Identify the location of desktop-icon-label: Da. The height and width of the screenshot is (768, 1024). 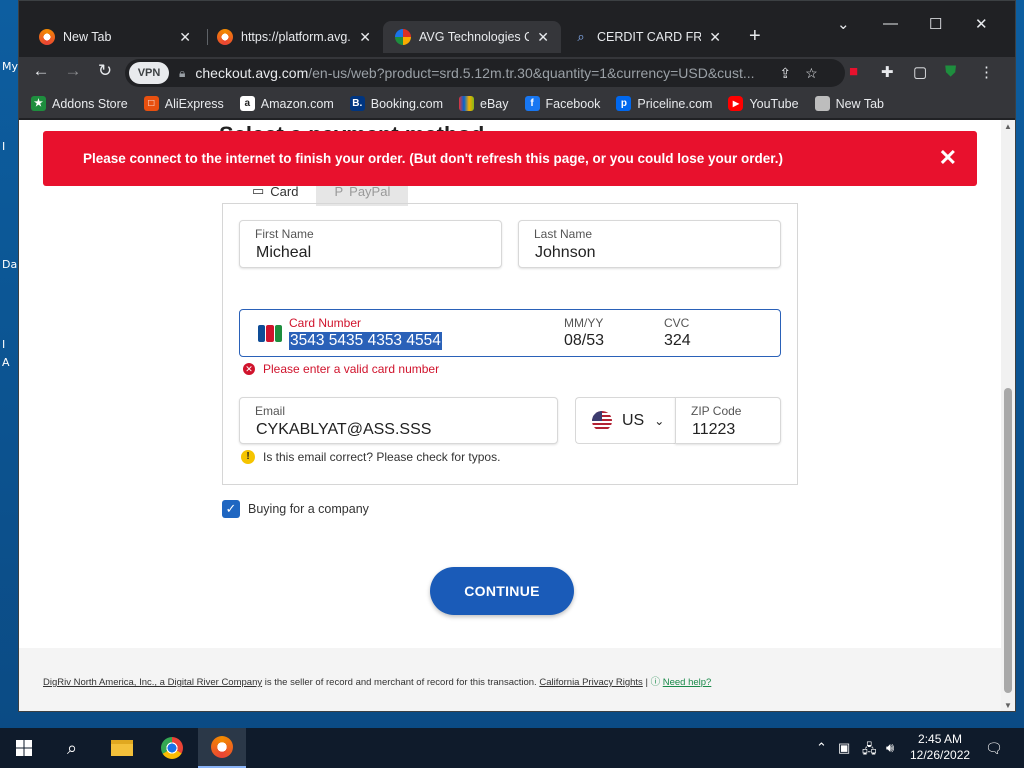
(9, 264).